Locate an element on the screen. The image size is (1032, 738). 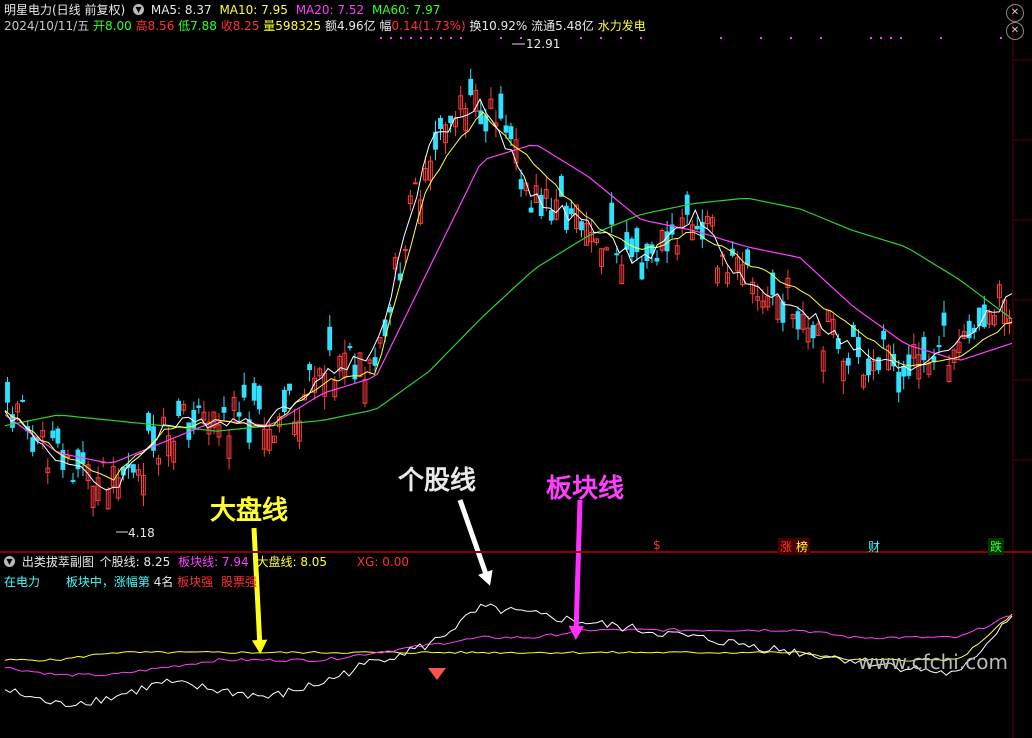
sub-signal-marker is located at coordinates (437, 674).